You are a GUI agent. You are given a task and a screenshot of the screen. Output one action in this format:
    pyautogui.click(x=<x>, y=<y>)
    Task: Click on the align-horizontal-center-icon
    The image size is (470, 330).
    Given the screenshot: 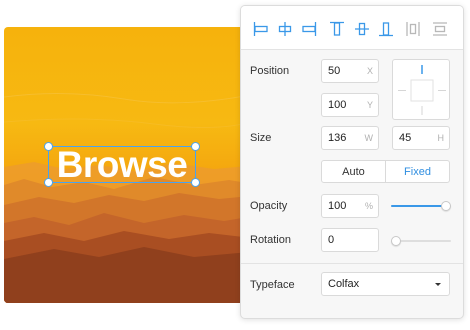 What is the action you would take?
    pyautogui.click(x=285, y=29)
    